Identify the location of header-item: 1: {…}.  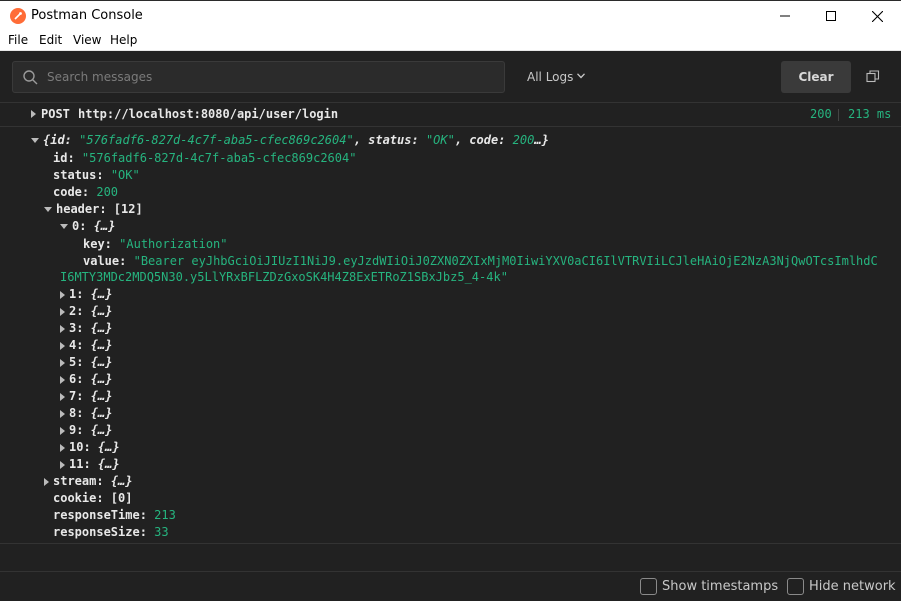
(86, 294).